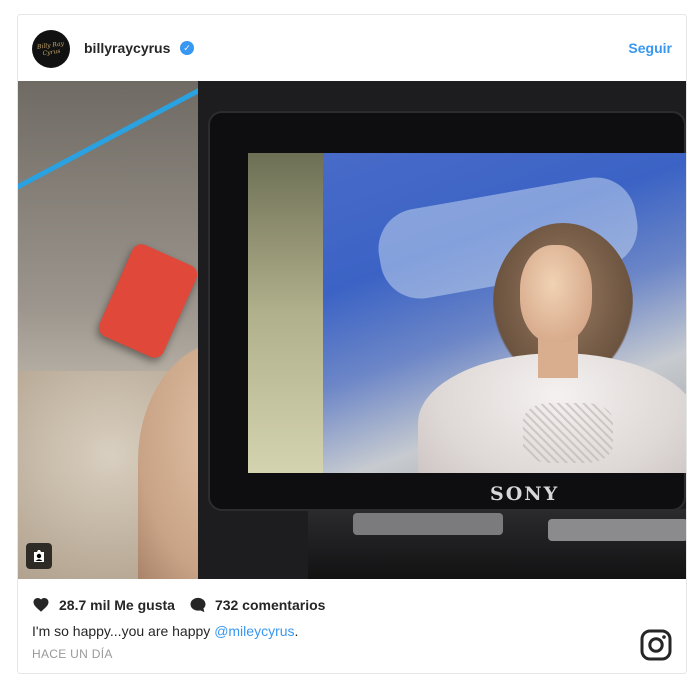  I want to click on avatar-logo-text: Billy Ray Cyrus, so click(50, 49).